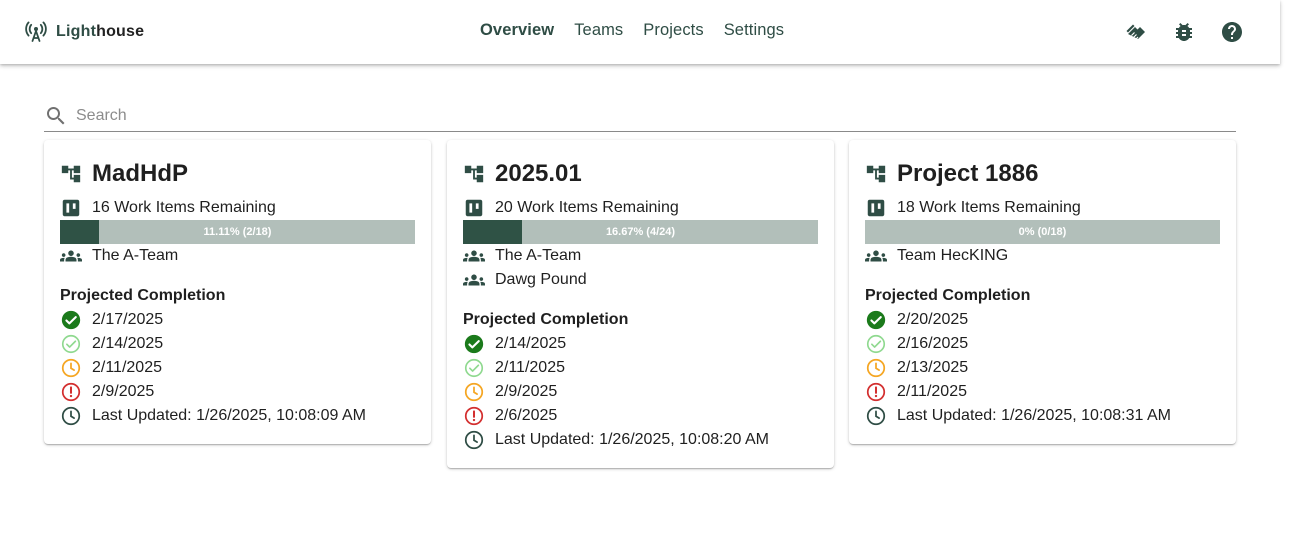  I want to click on work-items-remaining: 20 Work Items Remaining, so click(587, 207).